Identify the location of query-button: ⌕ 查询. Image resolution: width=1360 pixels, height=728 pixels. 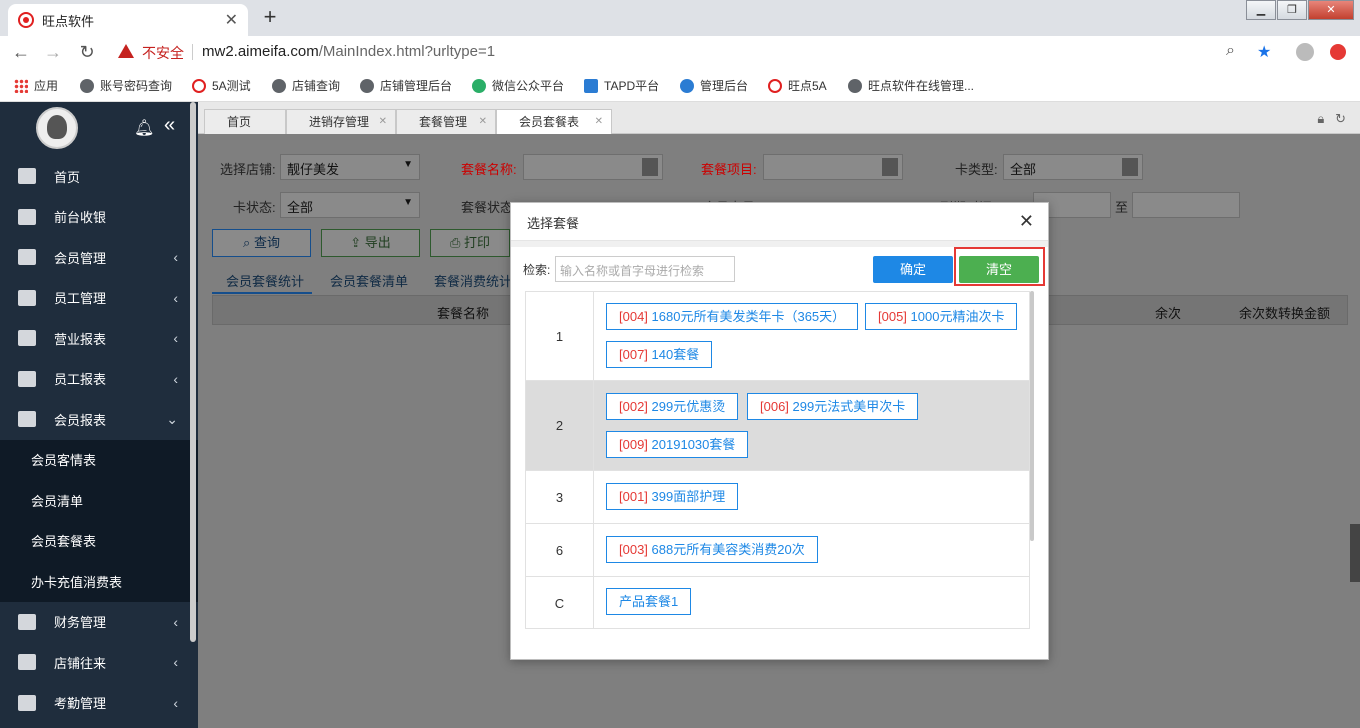
(261, 243).